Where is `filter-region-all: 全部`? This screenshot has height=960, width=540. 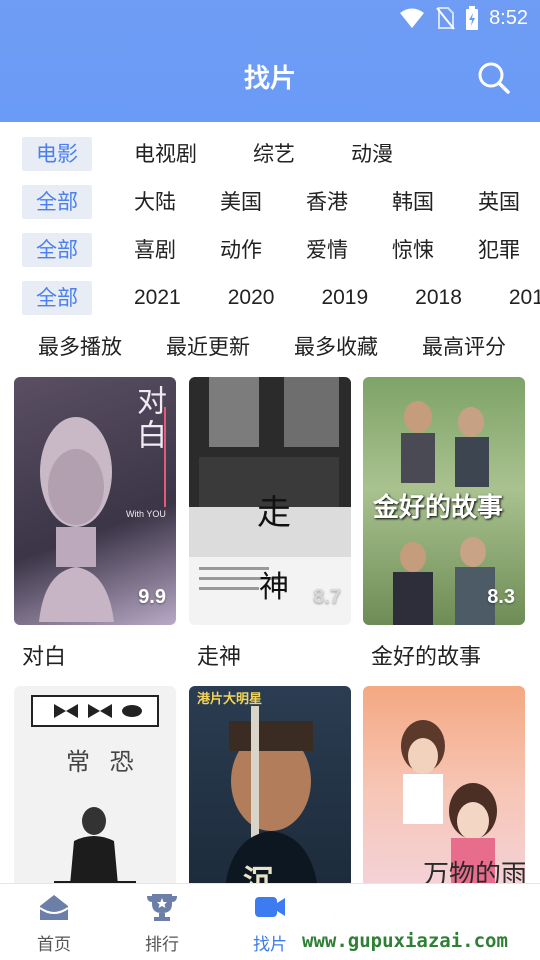 filter-region-all: 全部 is located at coordinates (57, 202).